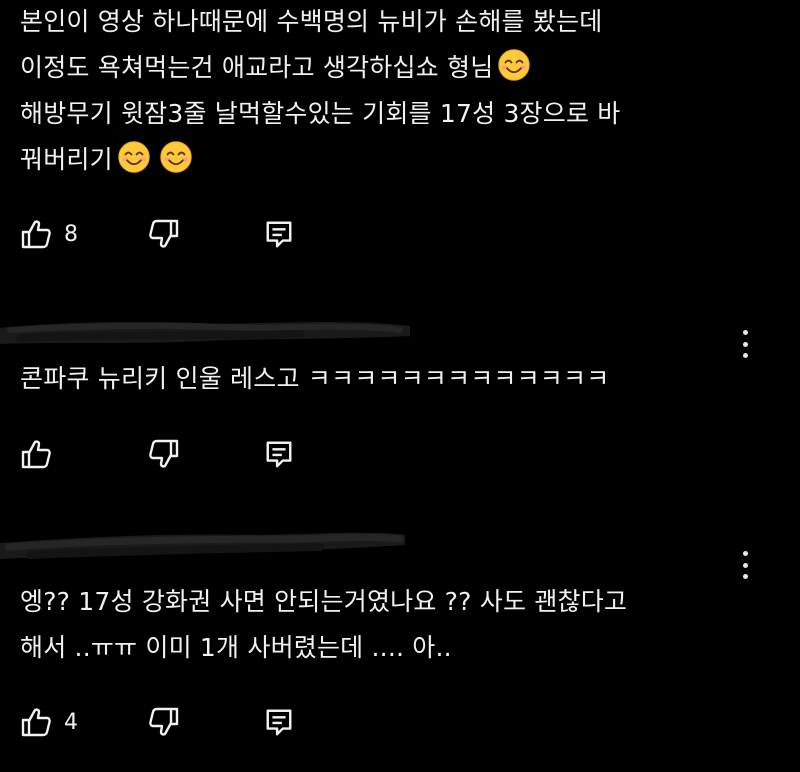 This screenshot has width=800, height=772. What do you see at coordinates (324, 601) in the screenshot?
I see `comment-line: 엥?? 17성 강화권 사면 안되는거였나요 ?? 사도 괜찮다고` at bounding box center [324, 601].